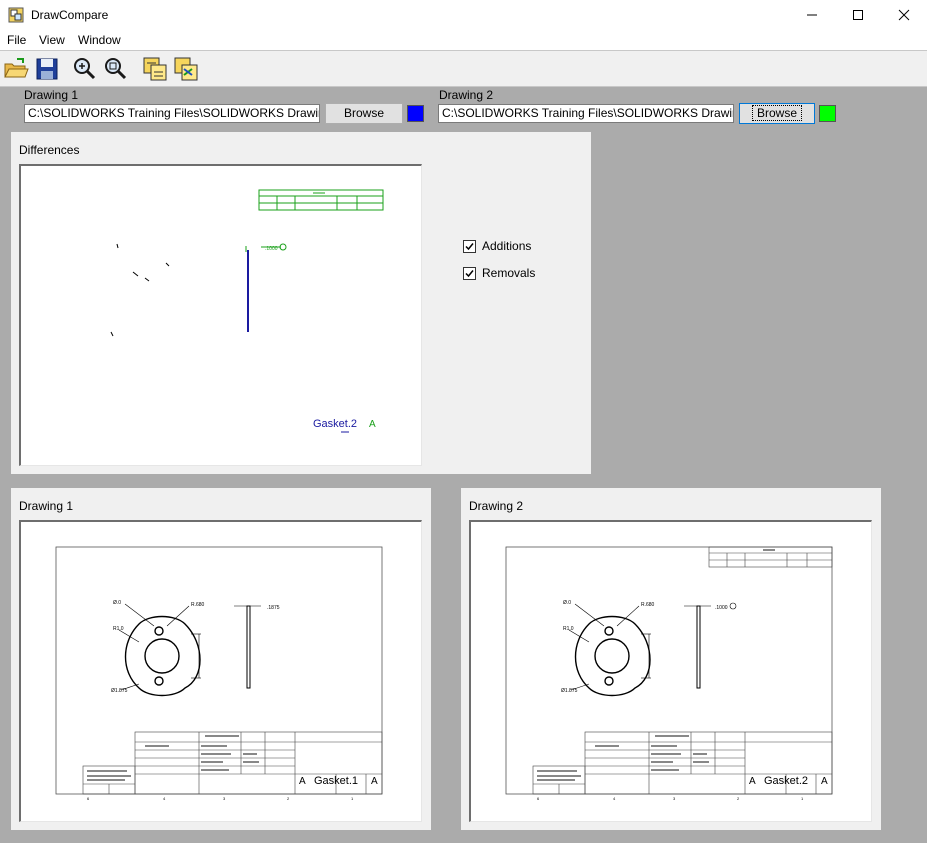  Describe the element at coordinates (824, 781) in the screenshot. I see `drawing2-rev: A` at that location.